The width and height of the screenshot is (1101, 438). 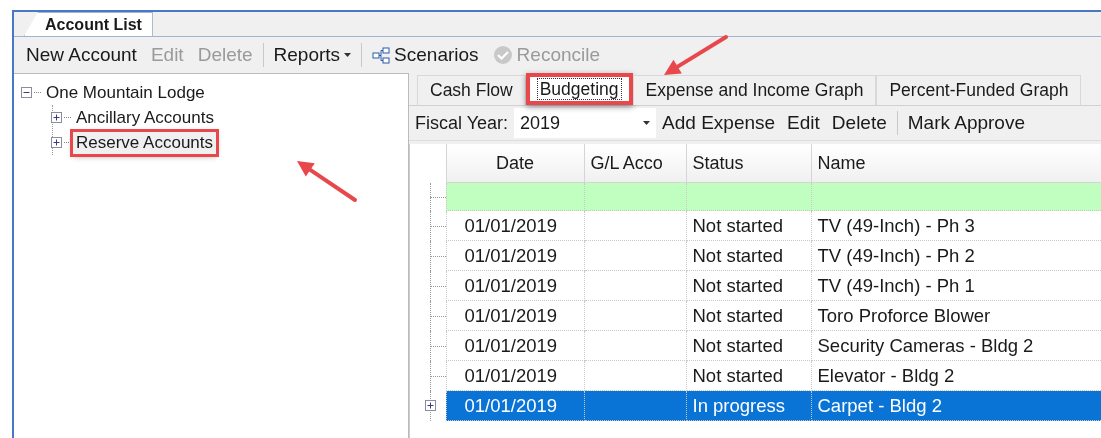 What do you see at coordinates (125, 92) in the screenshot?
I see `tree-item: One Mountain Lodge` at bounding box center [125, 92].